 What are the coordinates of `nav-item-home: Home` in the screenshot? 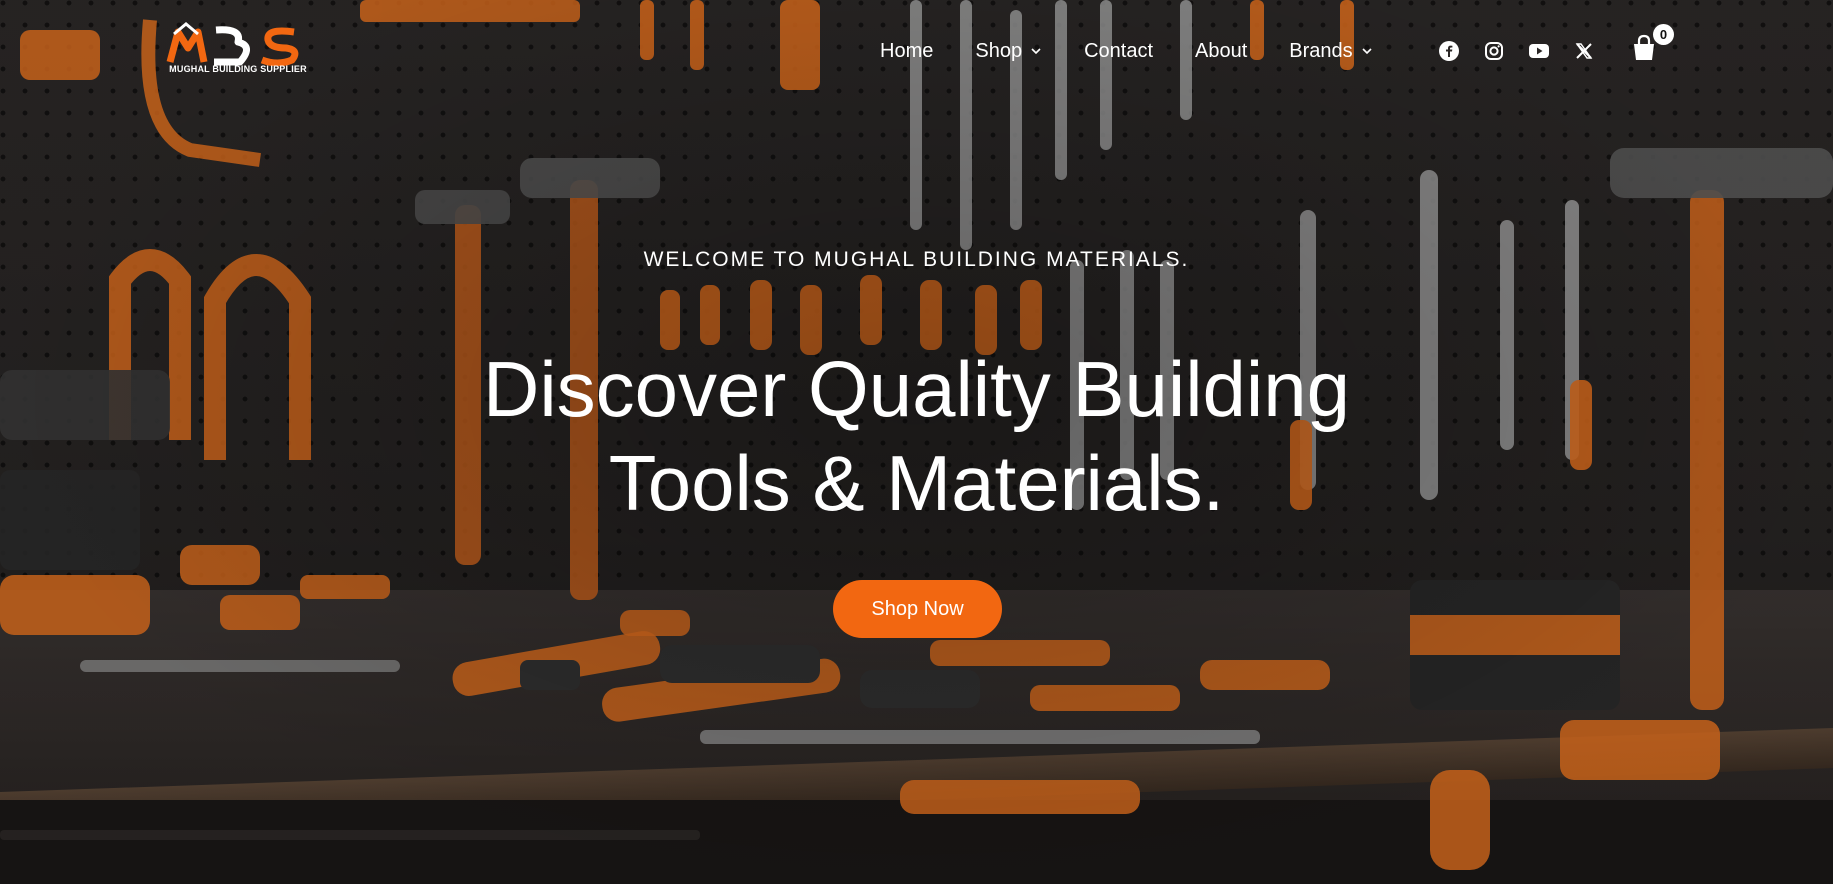 It's located at (906, 51).